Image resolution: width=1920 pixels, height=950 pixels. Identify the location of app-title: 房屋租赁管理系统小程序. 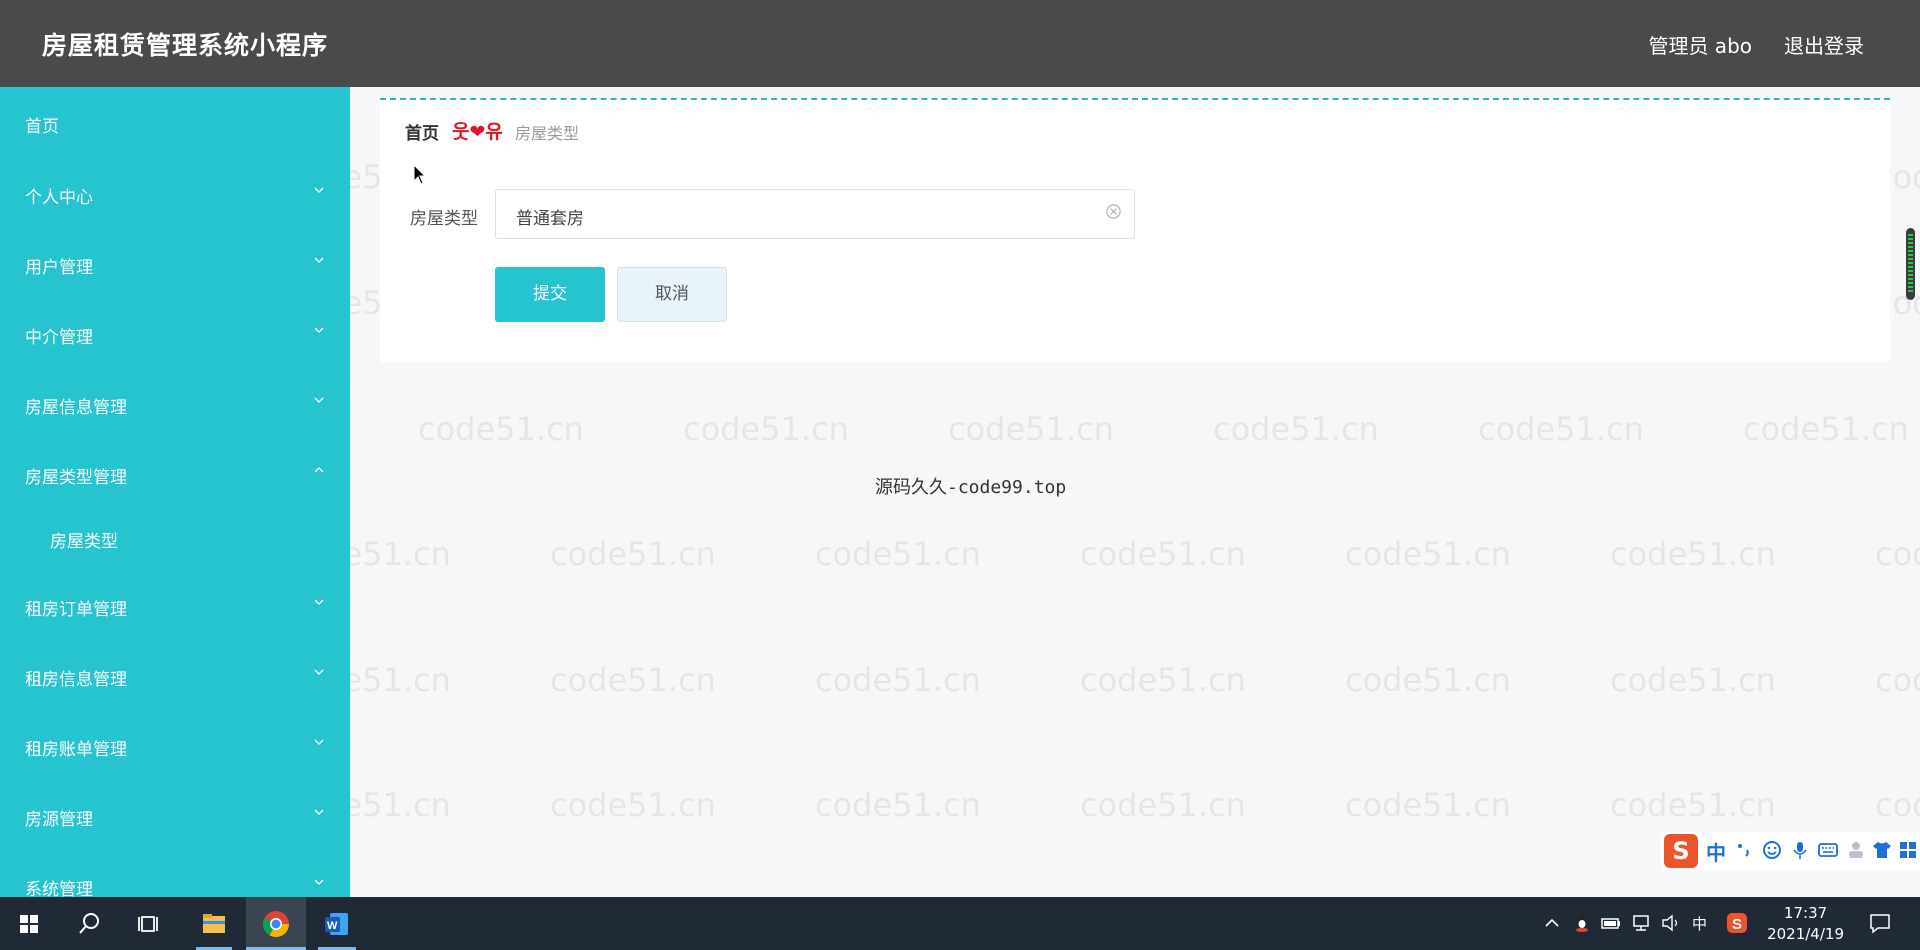
(185, 45).